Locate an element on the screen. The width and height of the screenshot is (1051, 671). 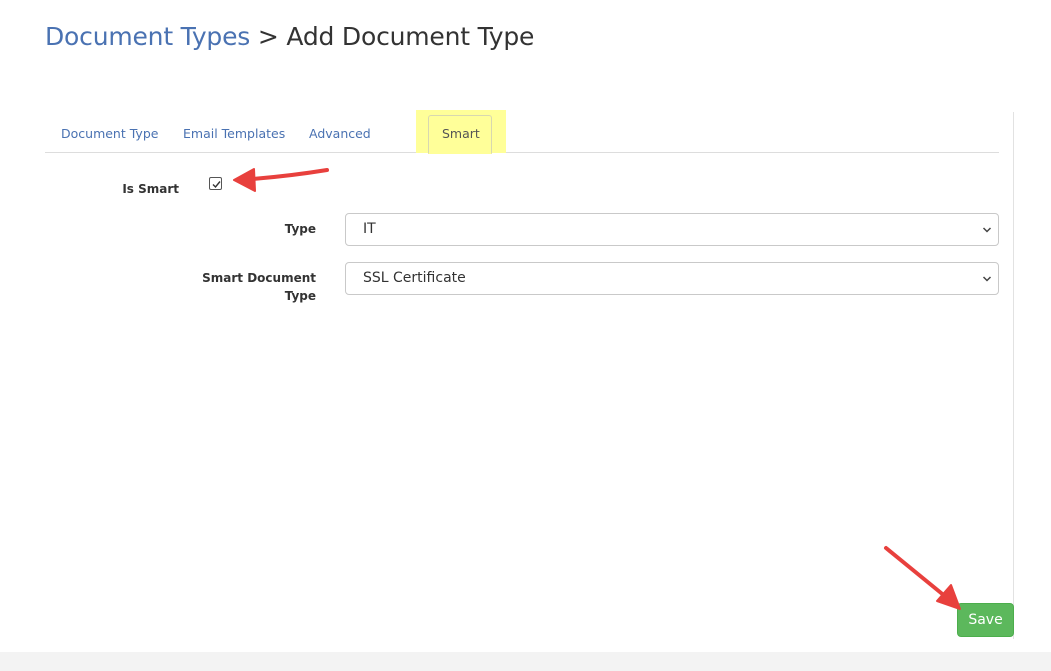
smart-document-type-label-line2: Type is located at coordinates (300, 296).